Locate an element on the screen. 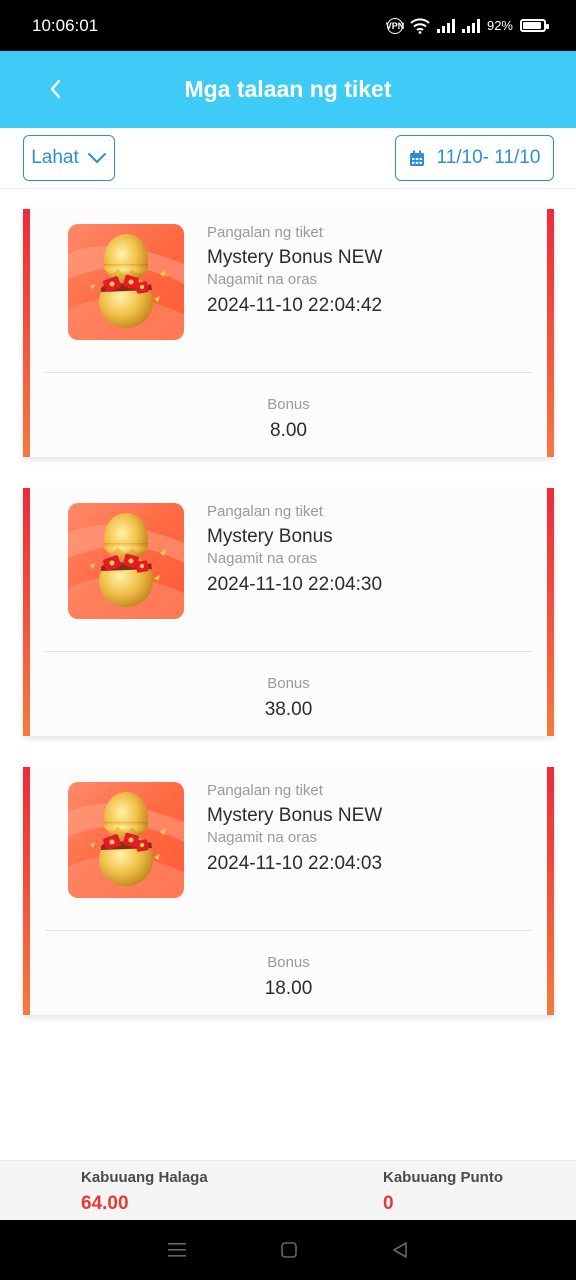 Image resolution: width=576 pixels, height=1280 pixels. back-button is located at coordinates (55, 89).